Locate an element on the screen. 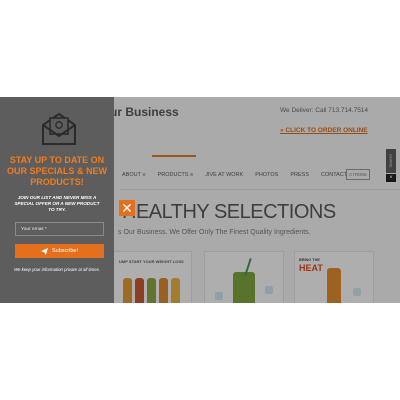 The height and width of the screenshot is (400, 400). nav-item-press: PRESS is located at coordinates (299, 175).